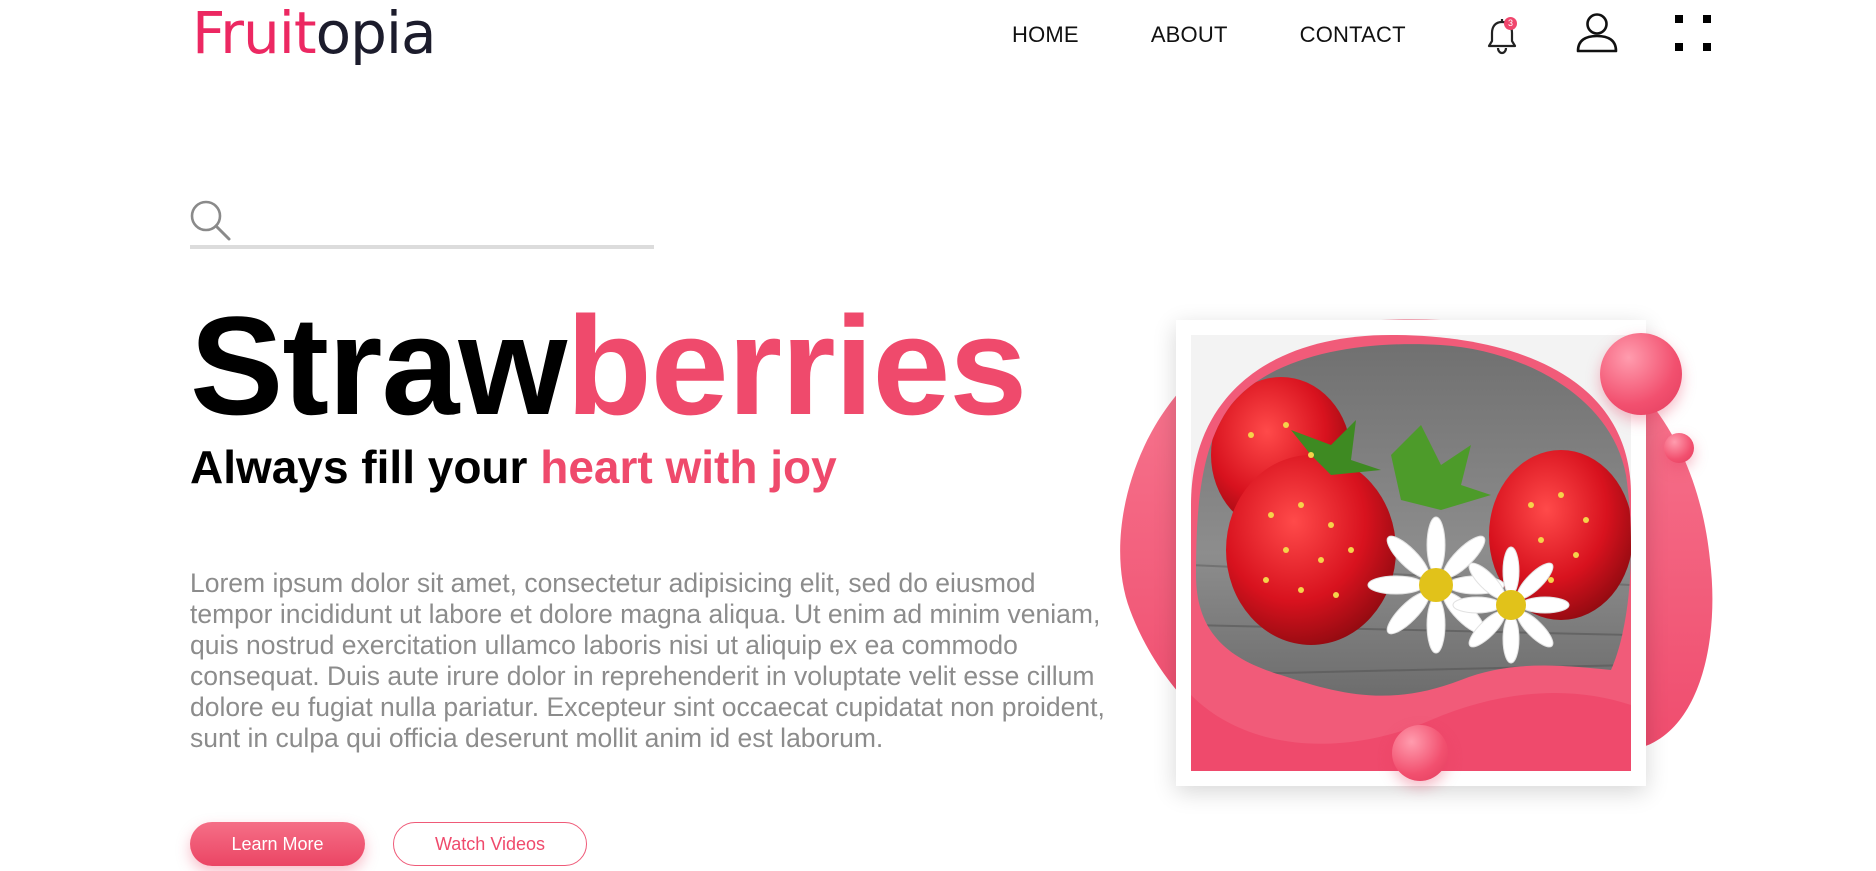 The height and width of the screenshot is (871, 1876). I want to click on hero-subtitle-pink: heart with joy, so click(688, 467).